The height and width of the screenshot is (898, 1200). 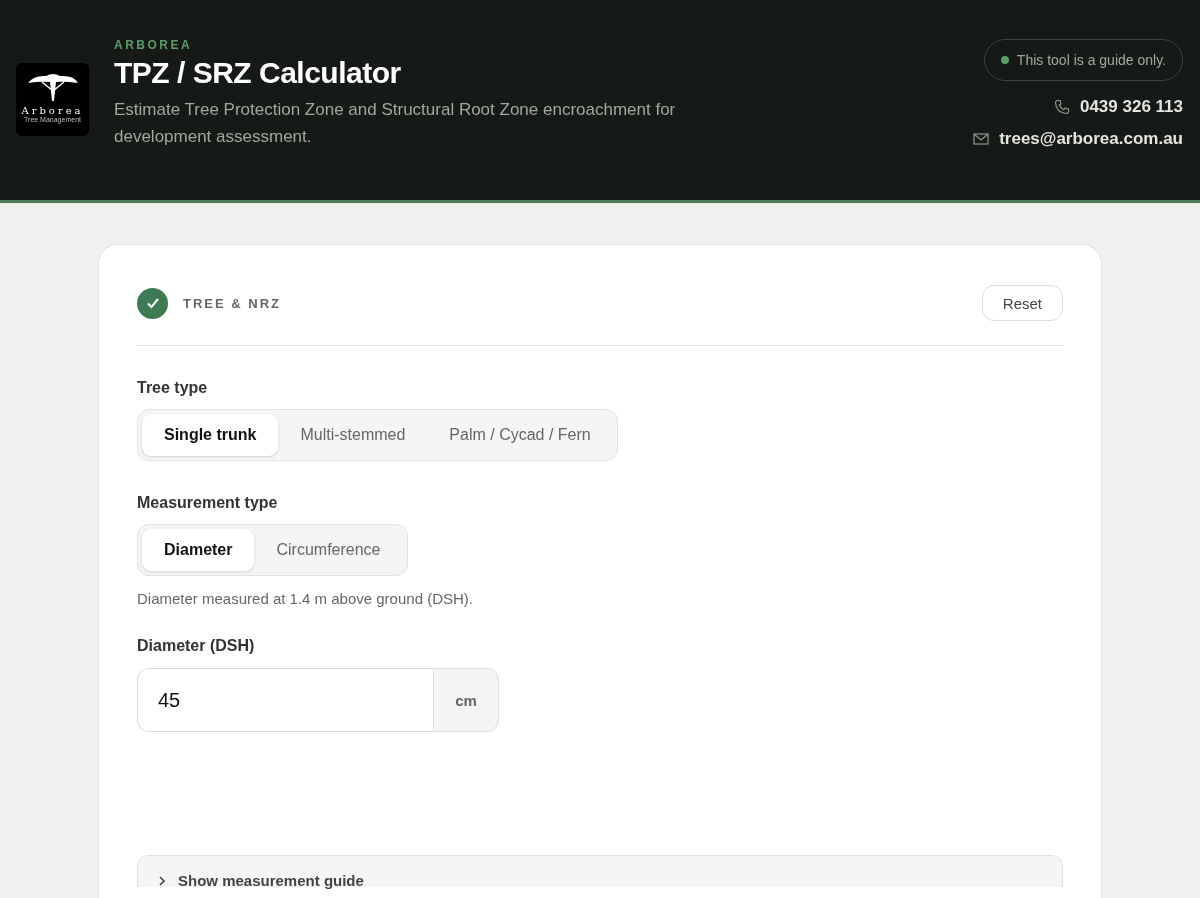 What do you see at coordinates (1131, 107) in the screenshot?
I see `phone-number: 0439 326 113` at bounding box center [1131, 107].